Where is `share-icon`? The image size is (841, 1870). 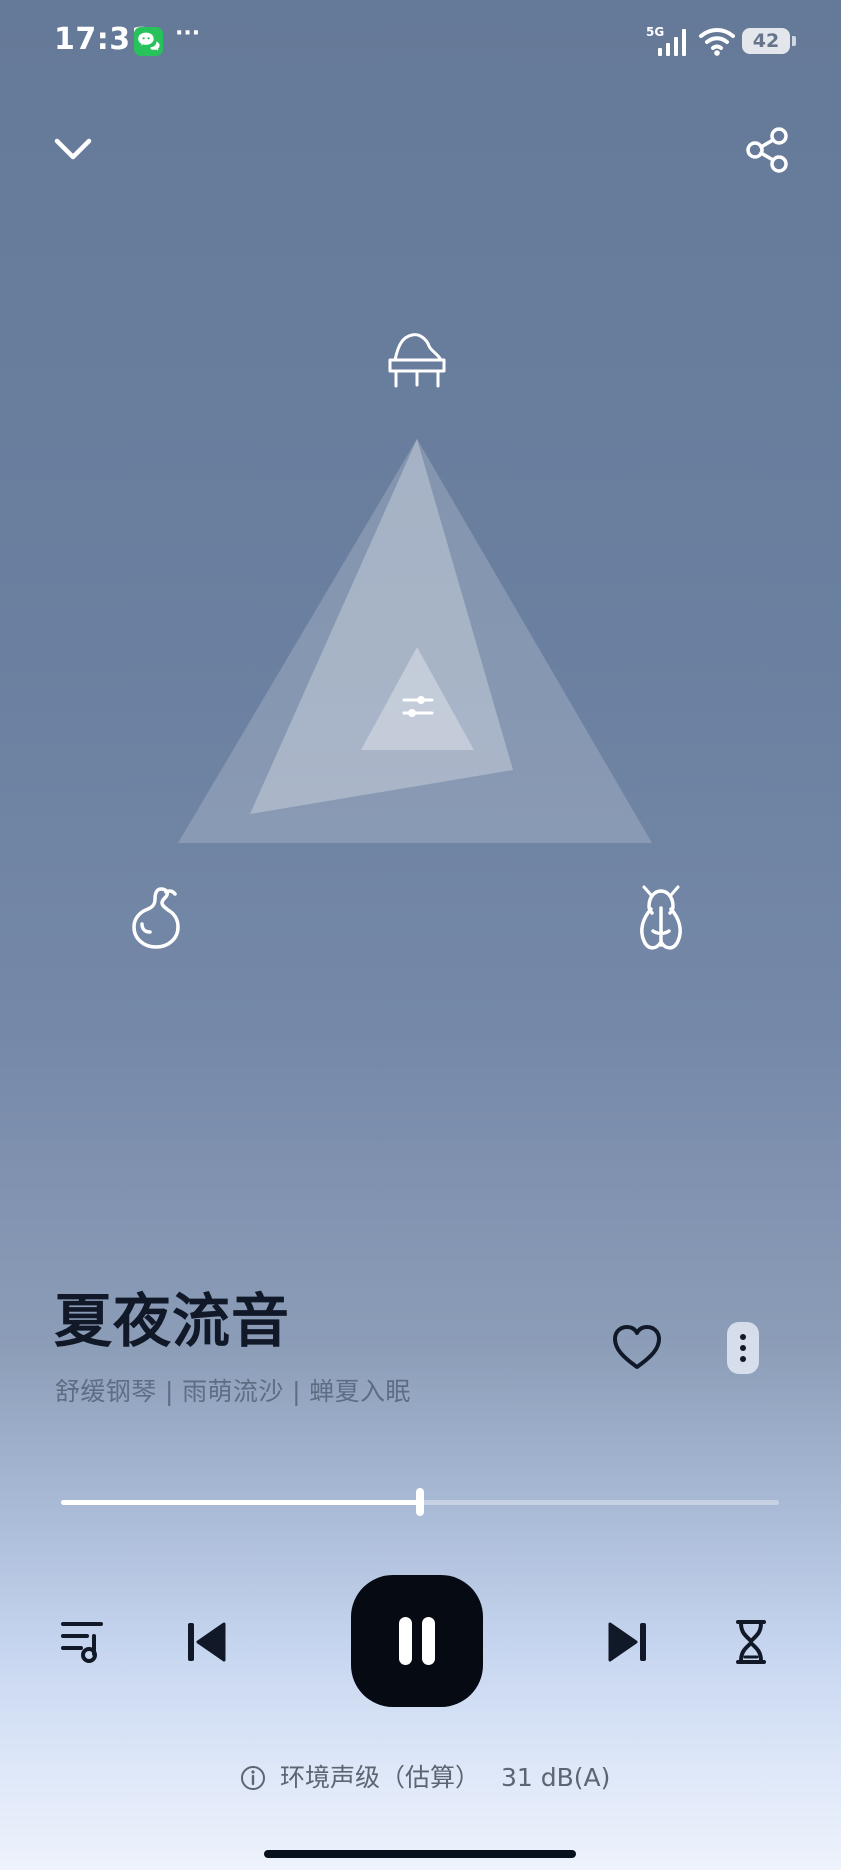 share-icon is located at coordinates (767, 150).